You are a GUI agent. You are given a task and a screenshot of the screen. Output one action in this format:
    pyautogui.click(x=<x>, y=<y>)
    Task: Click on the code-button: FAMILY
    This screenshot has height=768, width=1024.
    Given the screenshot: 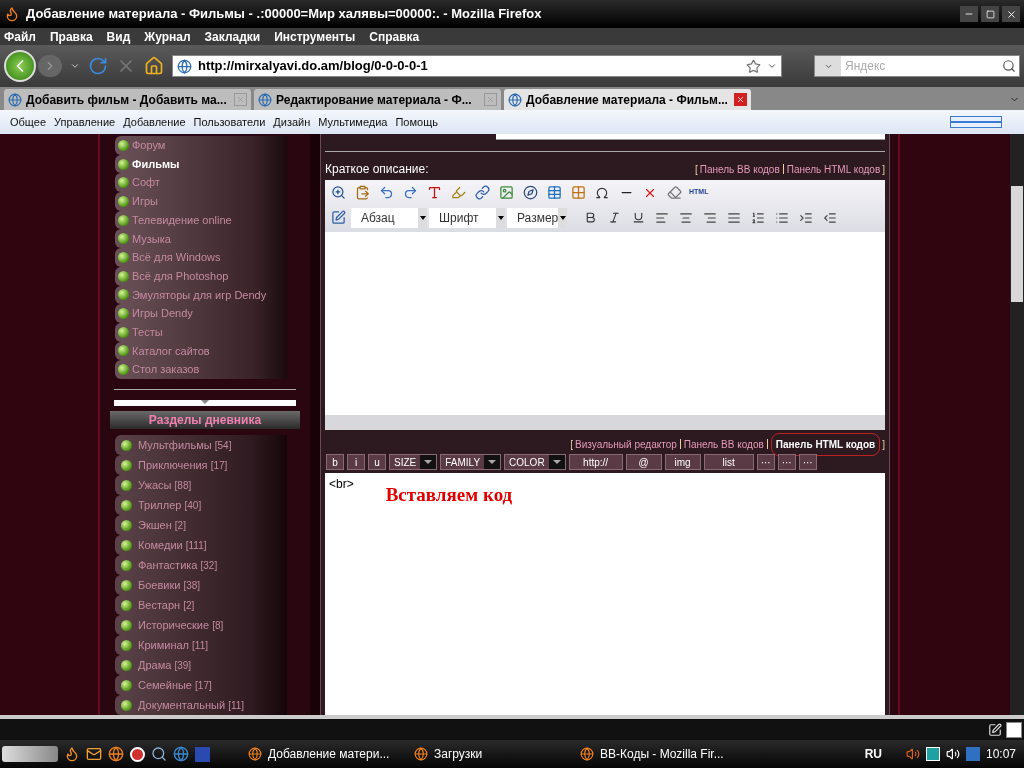 What is the action you would take?
    pyautogui.click(x=471, y=462)
    